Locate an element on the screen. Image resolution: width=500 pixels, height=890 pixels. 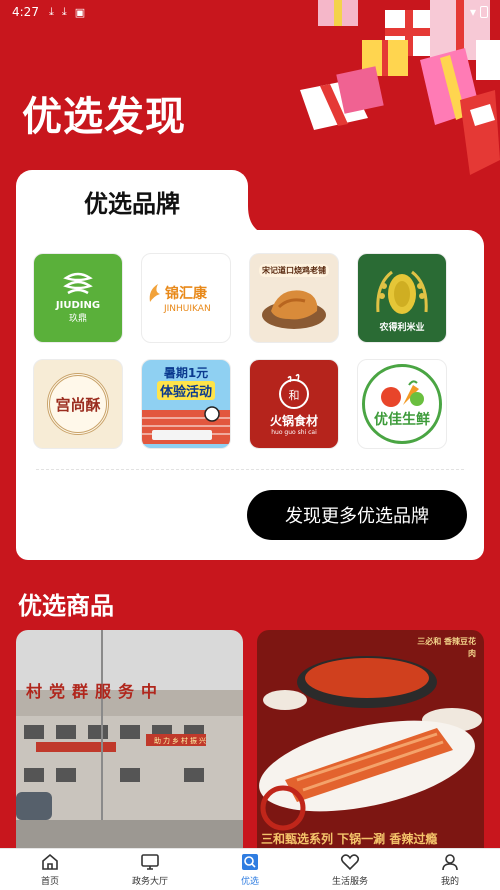
image-notification-icon: ▣ is located at coordinates (80, 12).